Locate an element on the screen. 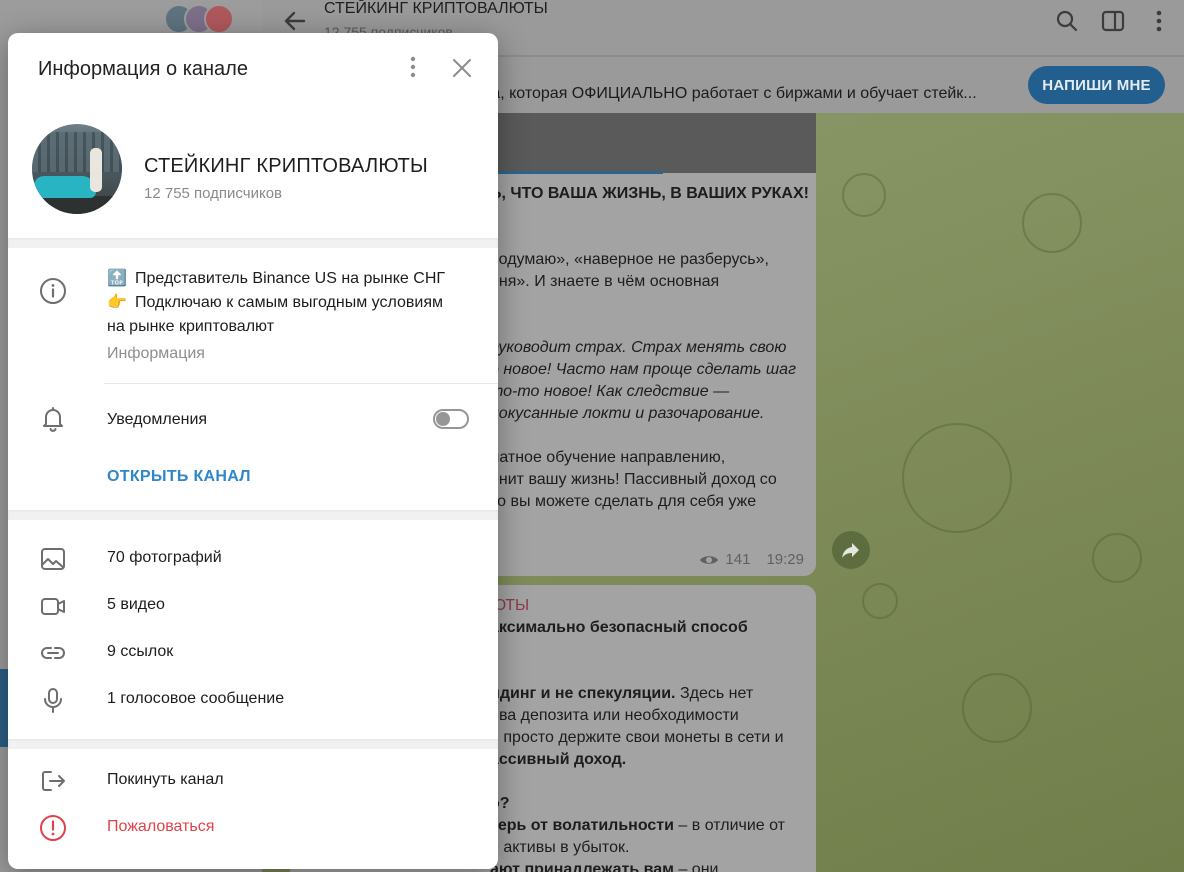 Image resolution: width=1184 pixels, height=872 pixels. videos-count-link: 5 видео is located at coordinates (136, 605).